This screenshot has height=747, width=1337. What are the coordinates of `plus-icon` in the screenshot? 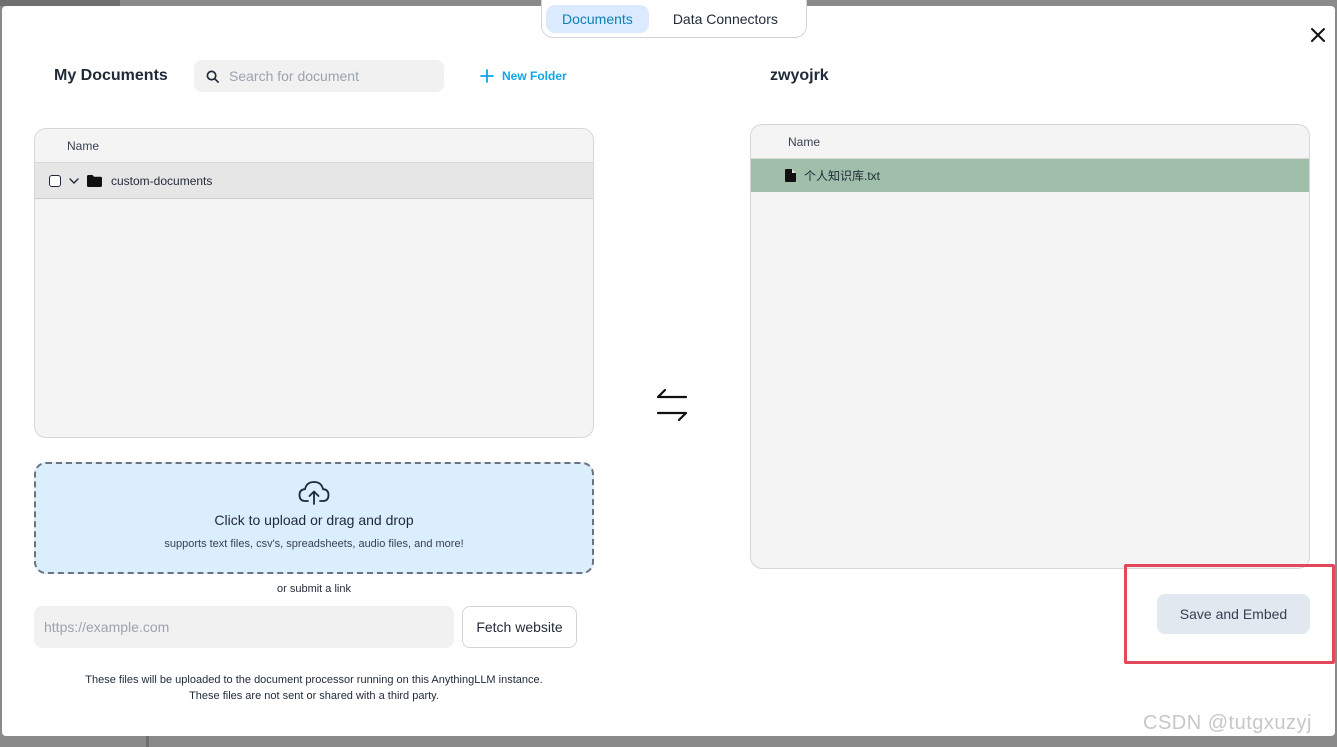 It's located at (487, 76).